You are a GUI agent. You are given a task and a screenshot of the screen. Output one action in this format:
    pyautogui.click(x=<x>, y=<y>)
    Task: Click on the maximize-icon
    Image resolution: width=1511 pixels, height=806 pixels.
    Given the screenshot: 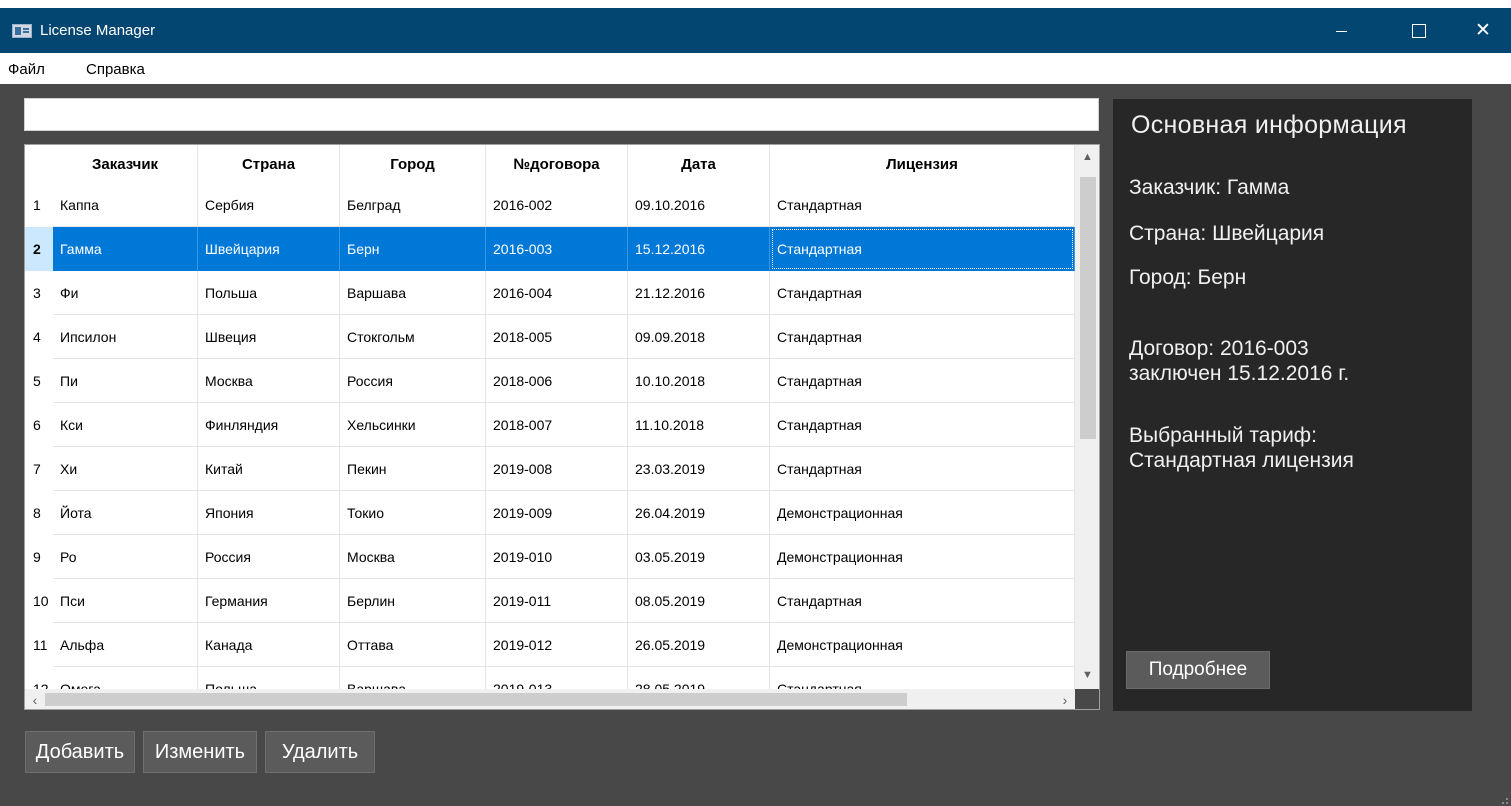 What is the action you would take?
    pyautogui.click(x=1419, y=30)
    